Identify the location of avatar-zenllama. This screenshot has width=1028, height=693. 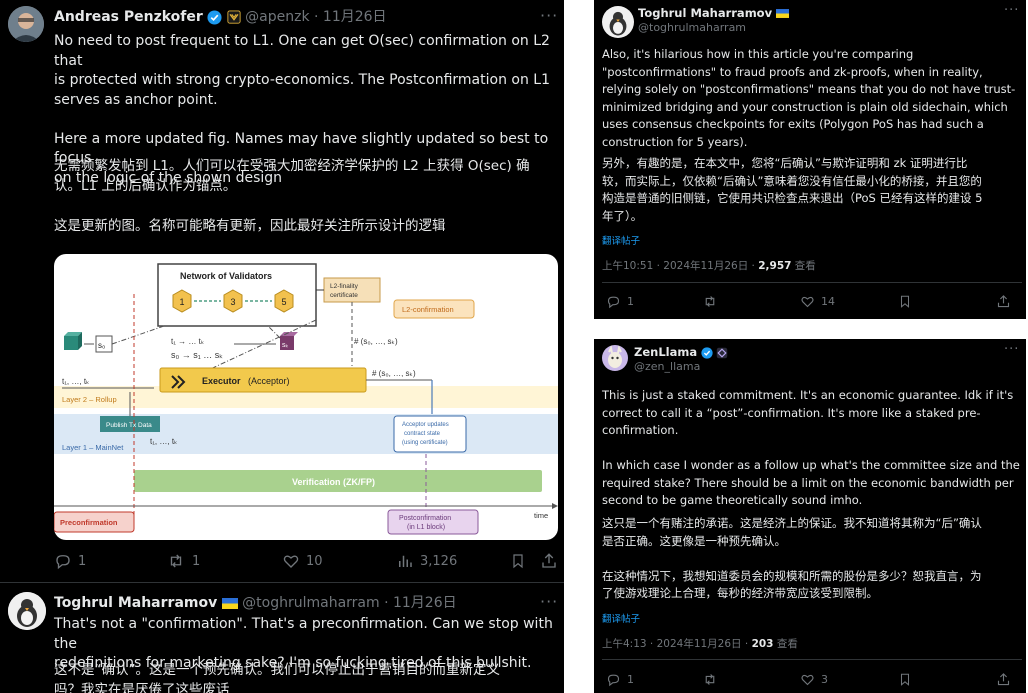
(615, 358).